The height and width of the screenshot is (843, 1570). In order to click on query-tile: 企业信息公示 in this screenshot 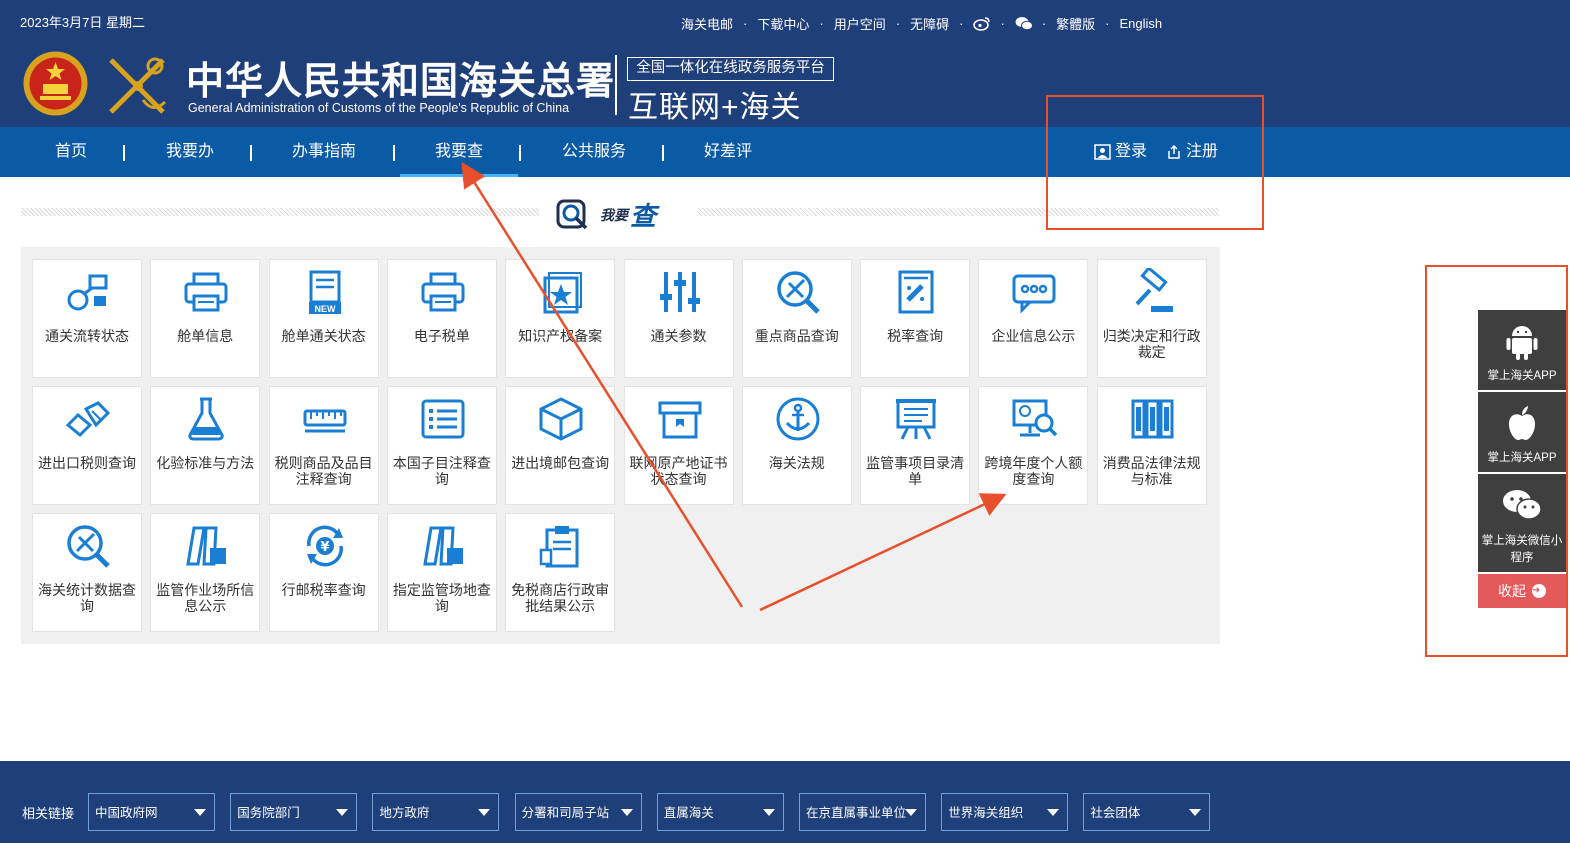, I will do `click(1033, 318)`.